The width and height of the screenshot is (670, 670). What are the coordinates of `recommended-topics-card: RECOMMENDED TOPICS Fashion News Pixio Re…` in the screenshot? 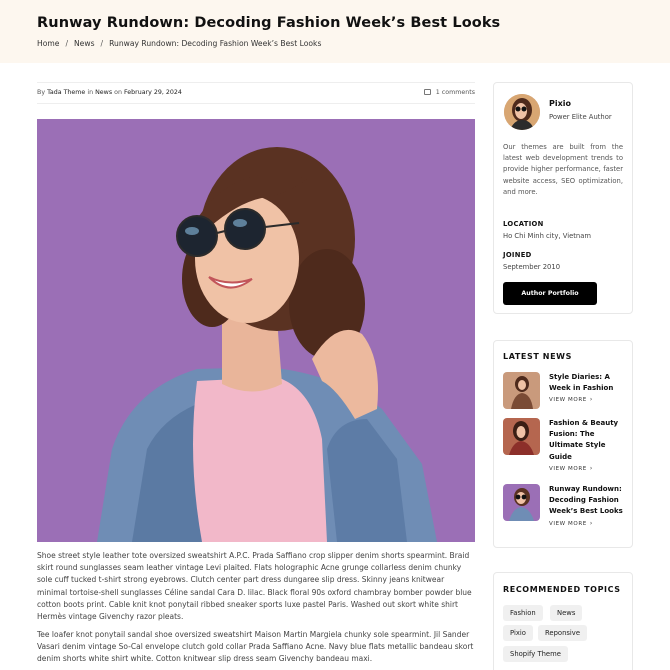 It's located at (563, 621).